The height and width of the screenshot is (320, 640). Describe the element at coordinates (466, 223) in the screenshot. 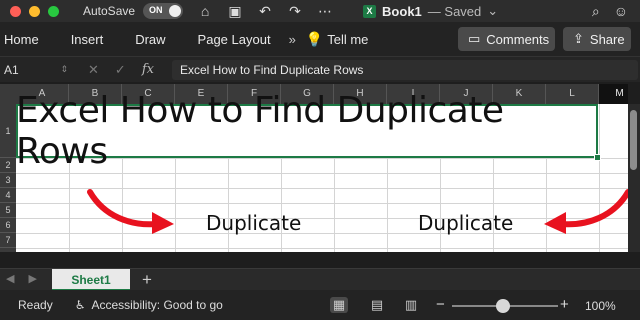

I see `duplicate-label-right: Duplicate` at that location.